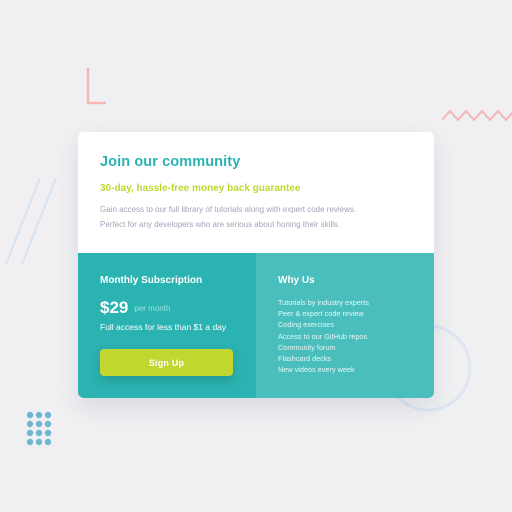  I want to click on diagonal-lines-decoration-icon, so click(30, 222).